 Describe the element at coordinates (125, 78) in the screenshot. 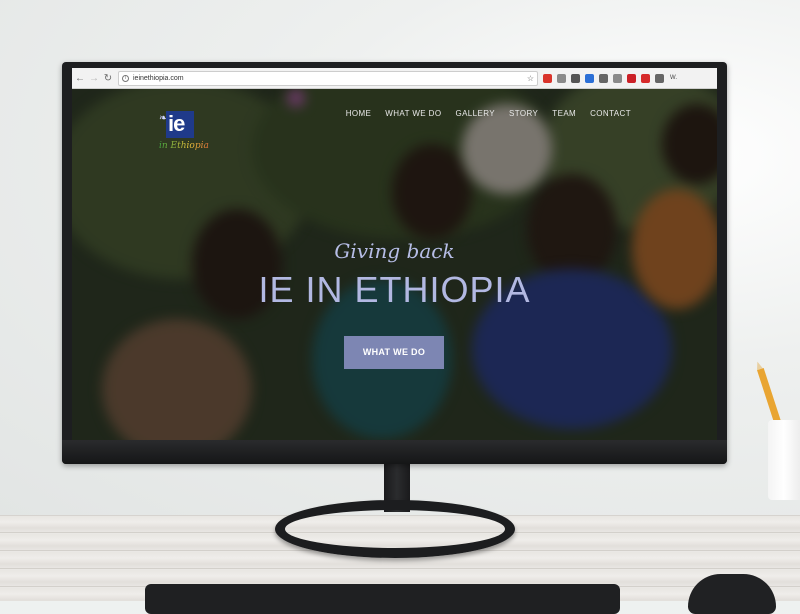

I see `info-icon: i` at that location.